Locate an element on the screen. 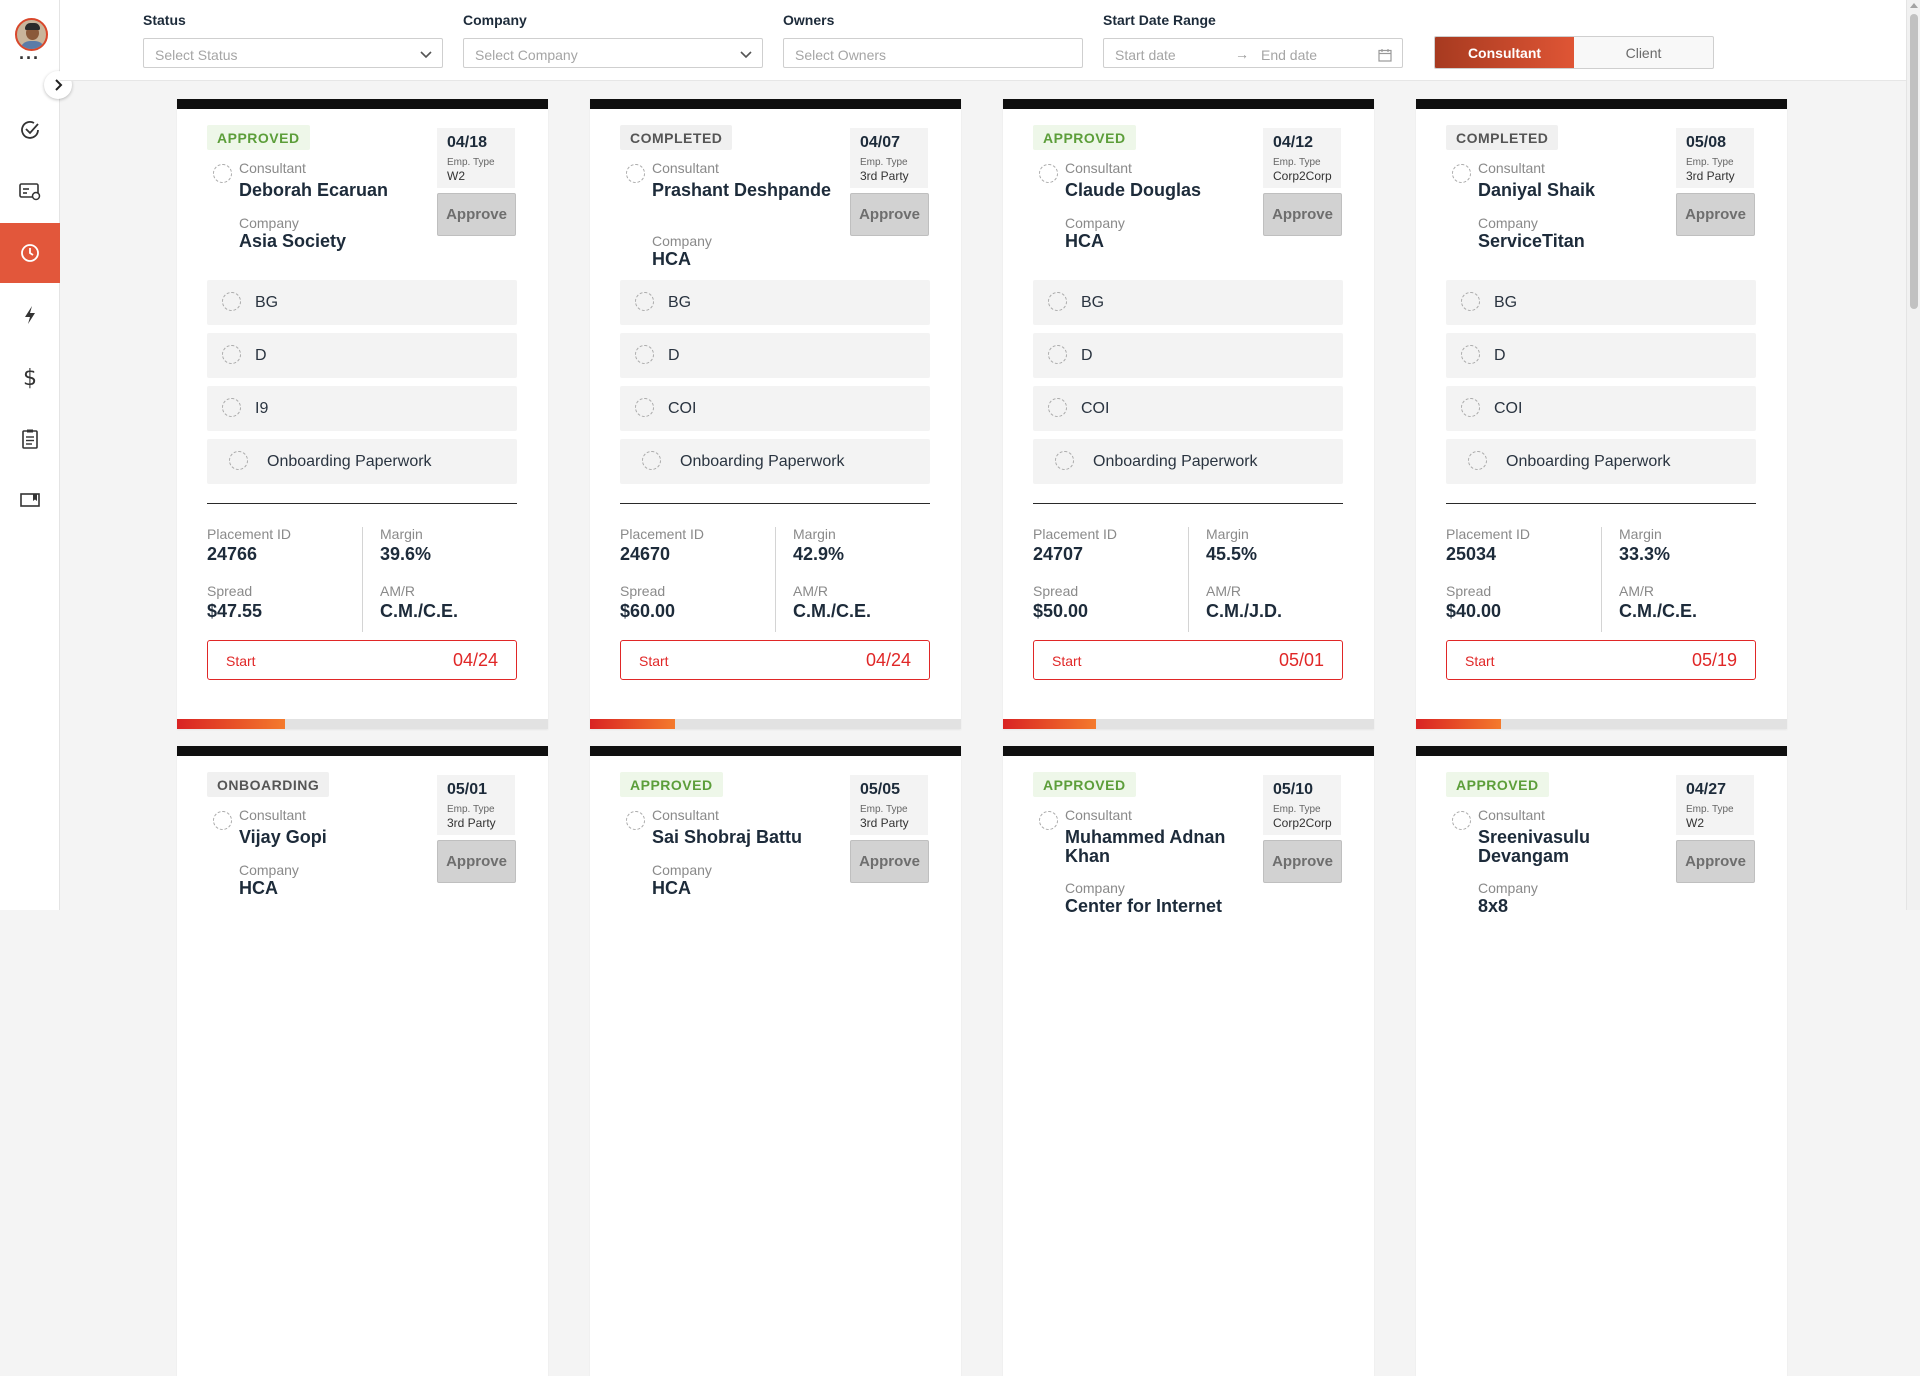  spread-value: $40.00 is located at coordinates (1474, 611).